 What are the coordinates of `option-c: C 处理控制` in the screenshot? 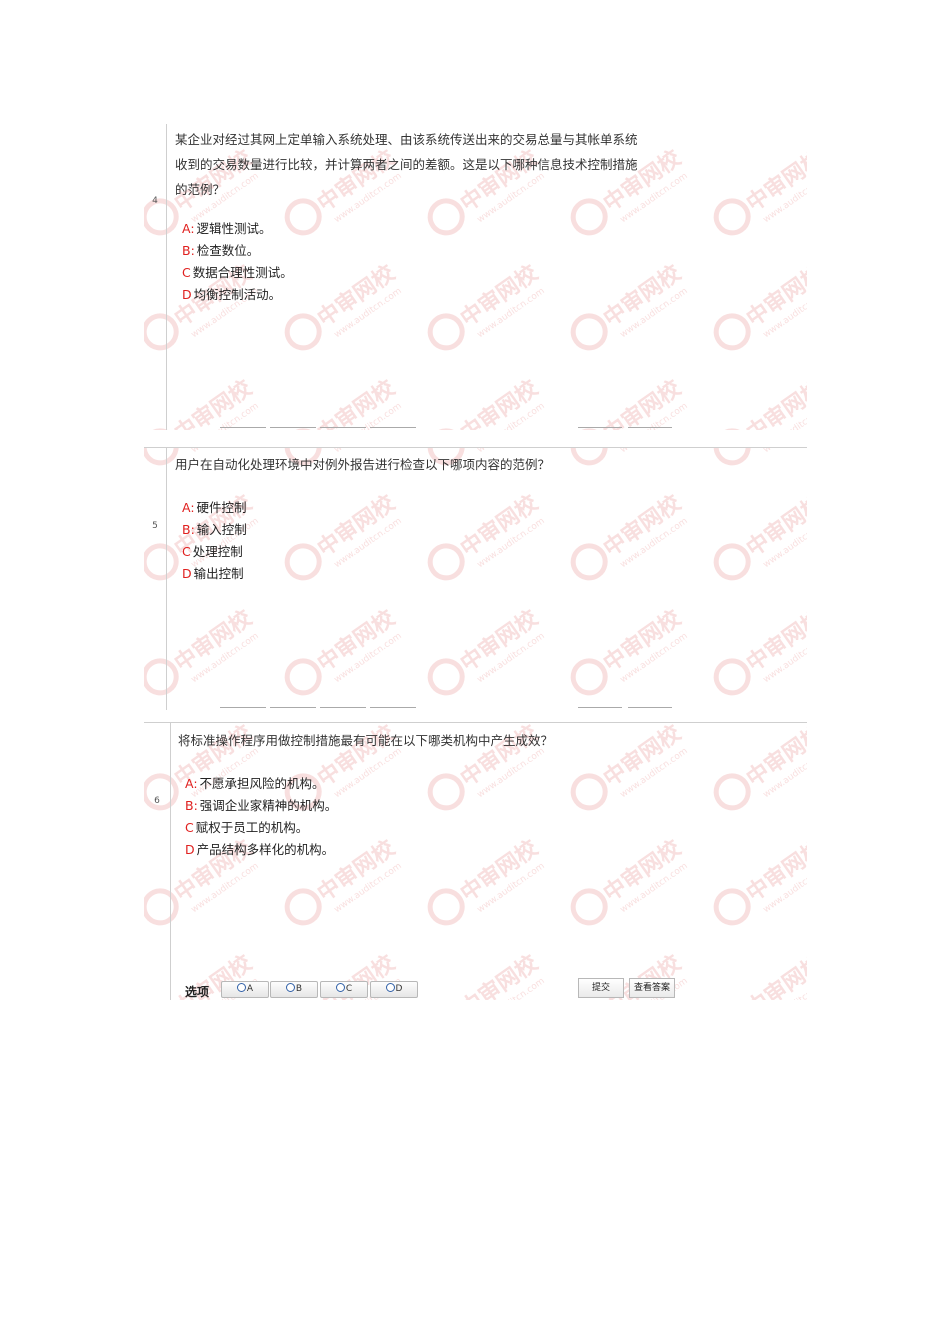 It's located at (214, 552).